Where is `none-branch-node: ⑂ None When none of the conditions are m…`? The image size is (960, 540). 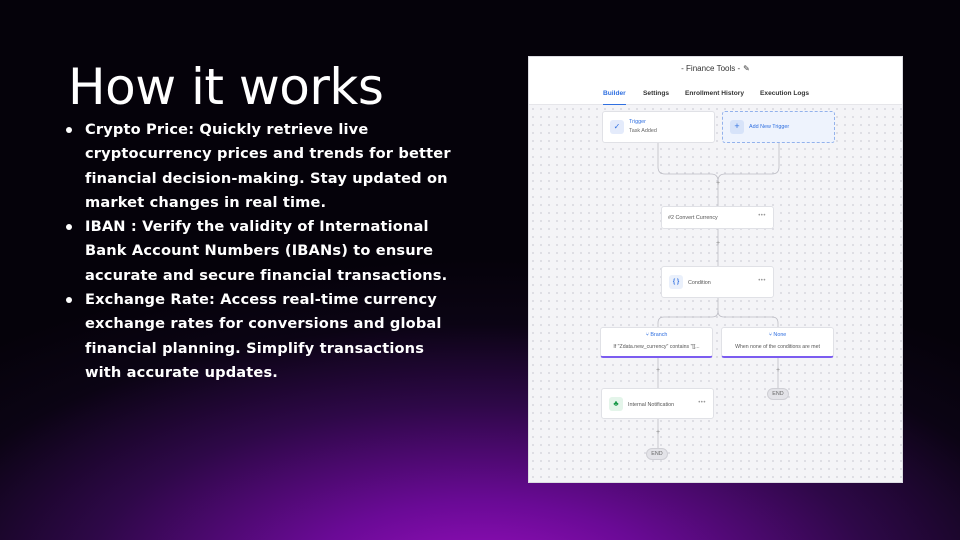
none-branch-node: ⑂ None When none of the conditions are m… is located at coordinates (777, 342).